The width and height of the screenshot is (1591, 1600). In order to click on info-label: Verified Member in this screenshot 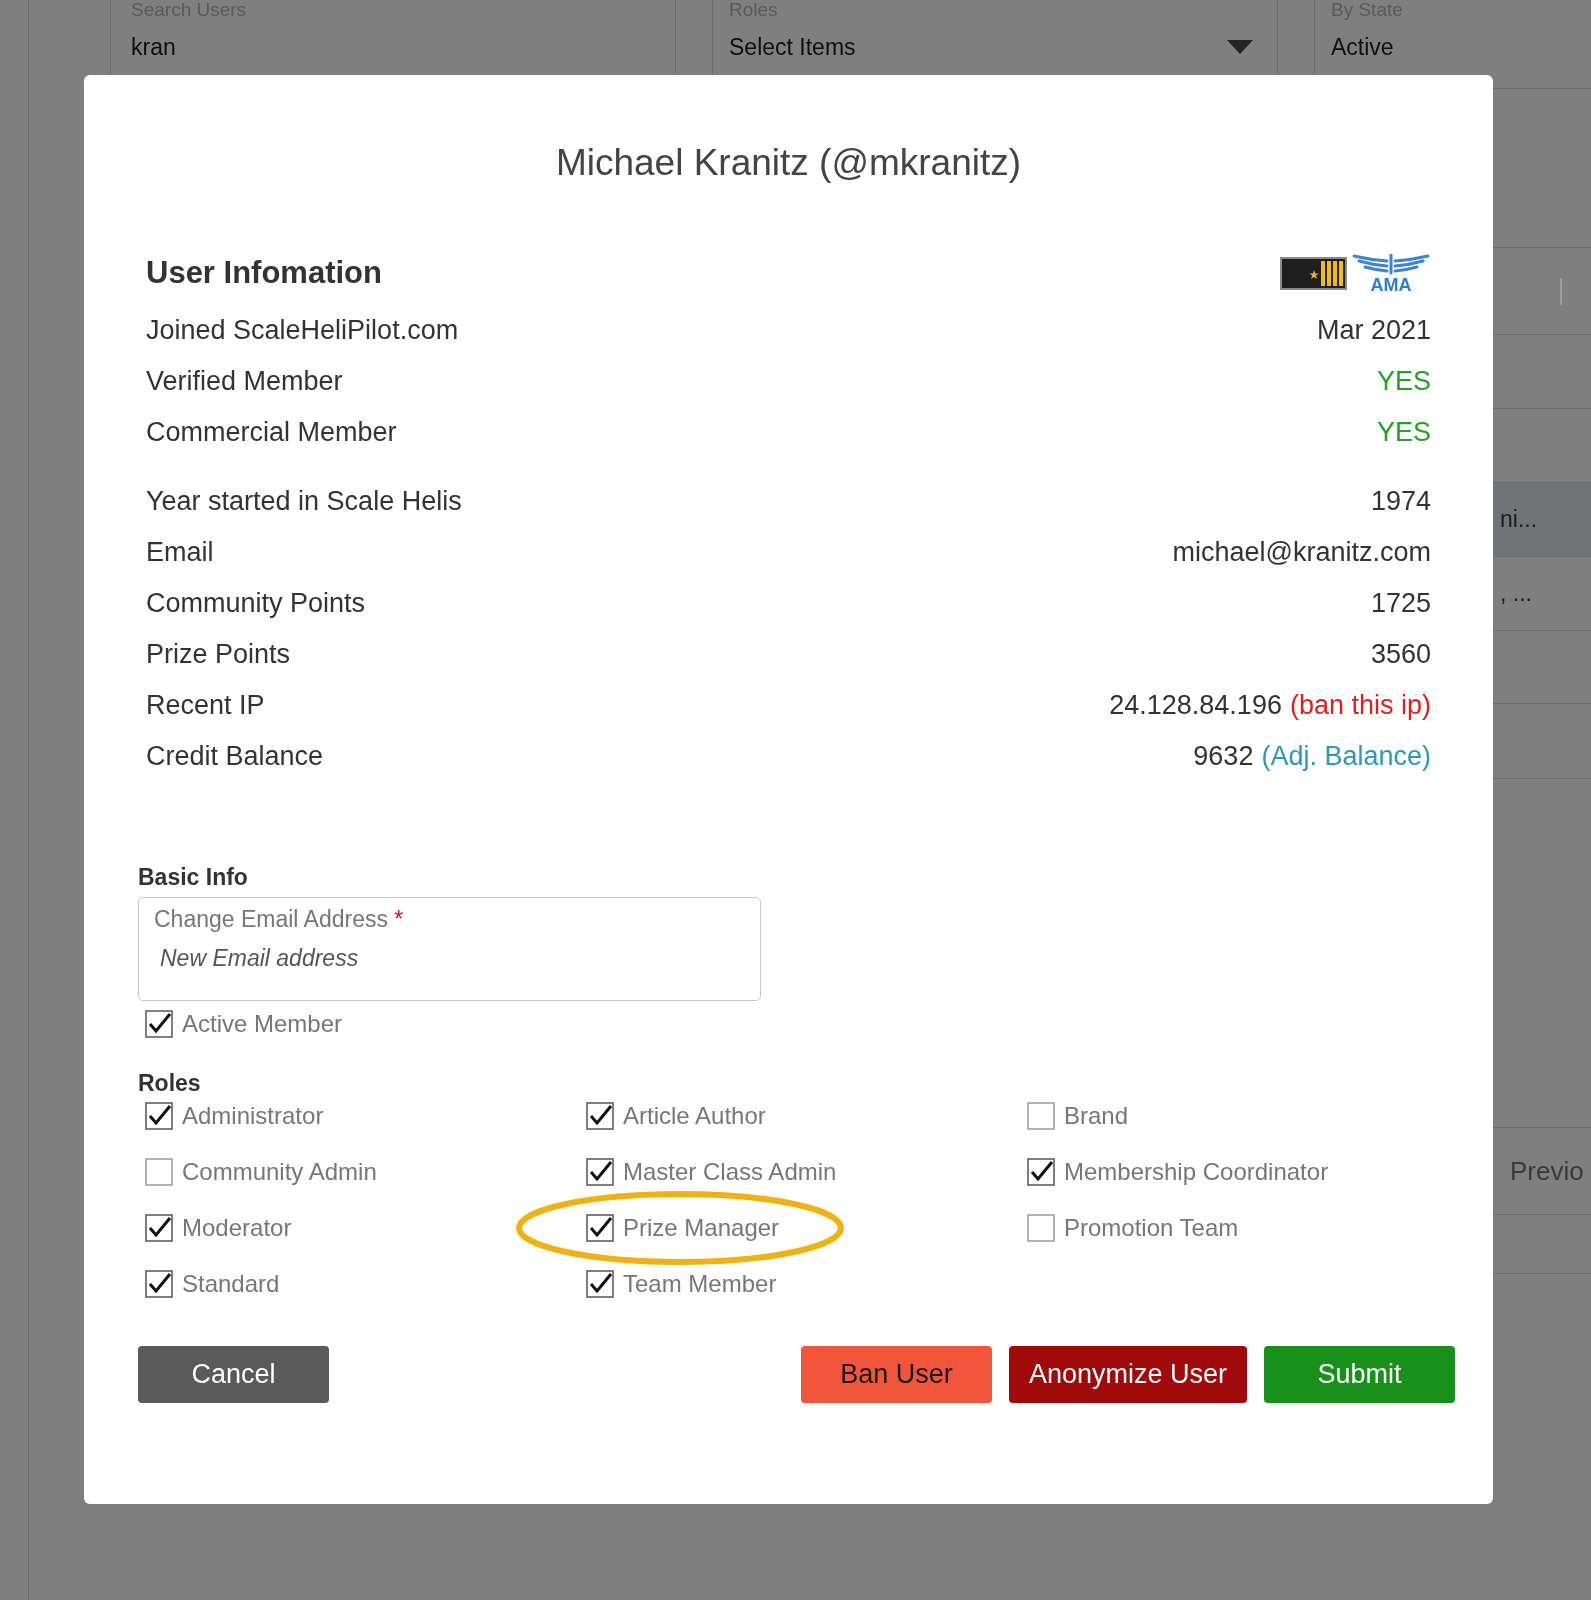, I will do `click(244, 381)`.